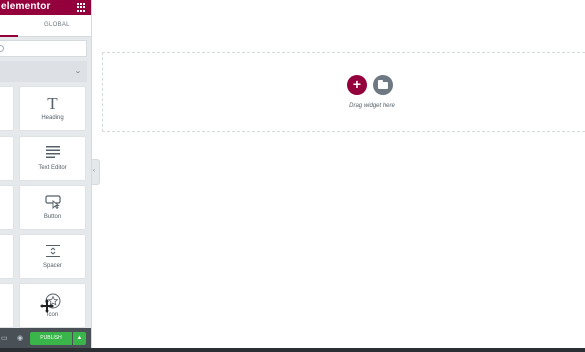 The image size is (585, 352). Describe the element at coordinates (20, 338) in the screenshot. I see `preview-eye-icon: ◉` at that location.